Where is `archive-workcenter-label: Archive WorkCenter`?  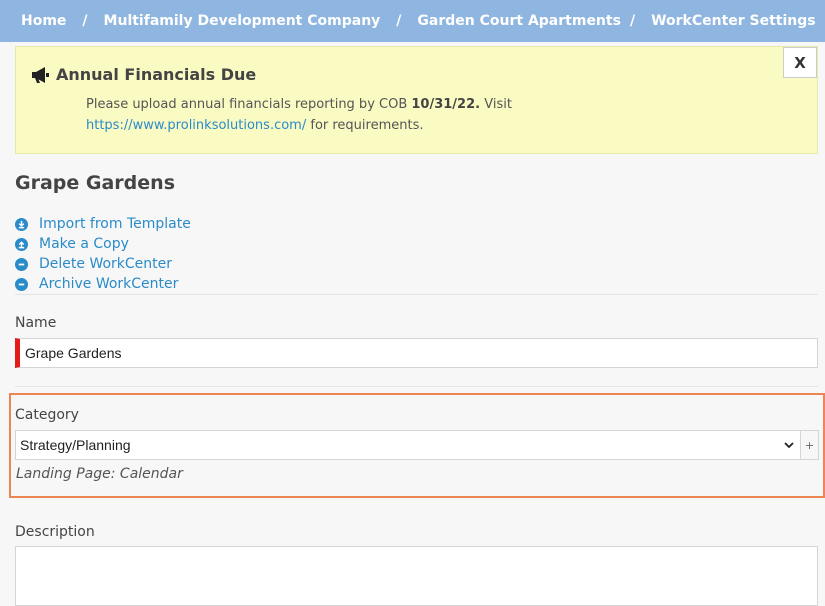 archive-workcenter-label: Archive WorkCenter is located at coordinates (109, 284).